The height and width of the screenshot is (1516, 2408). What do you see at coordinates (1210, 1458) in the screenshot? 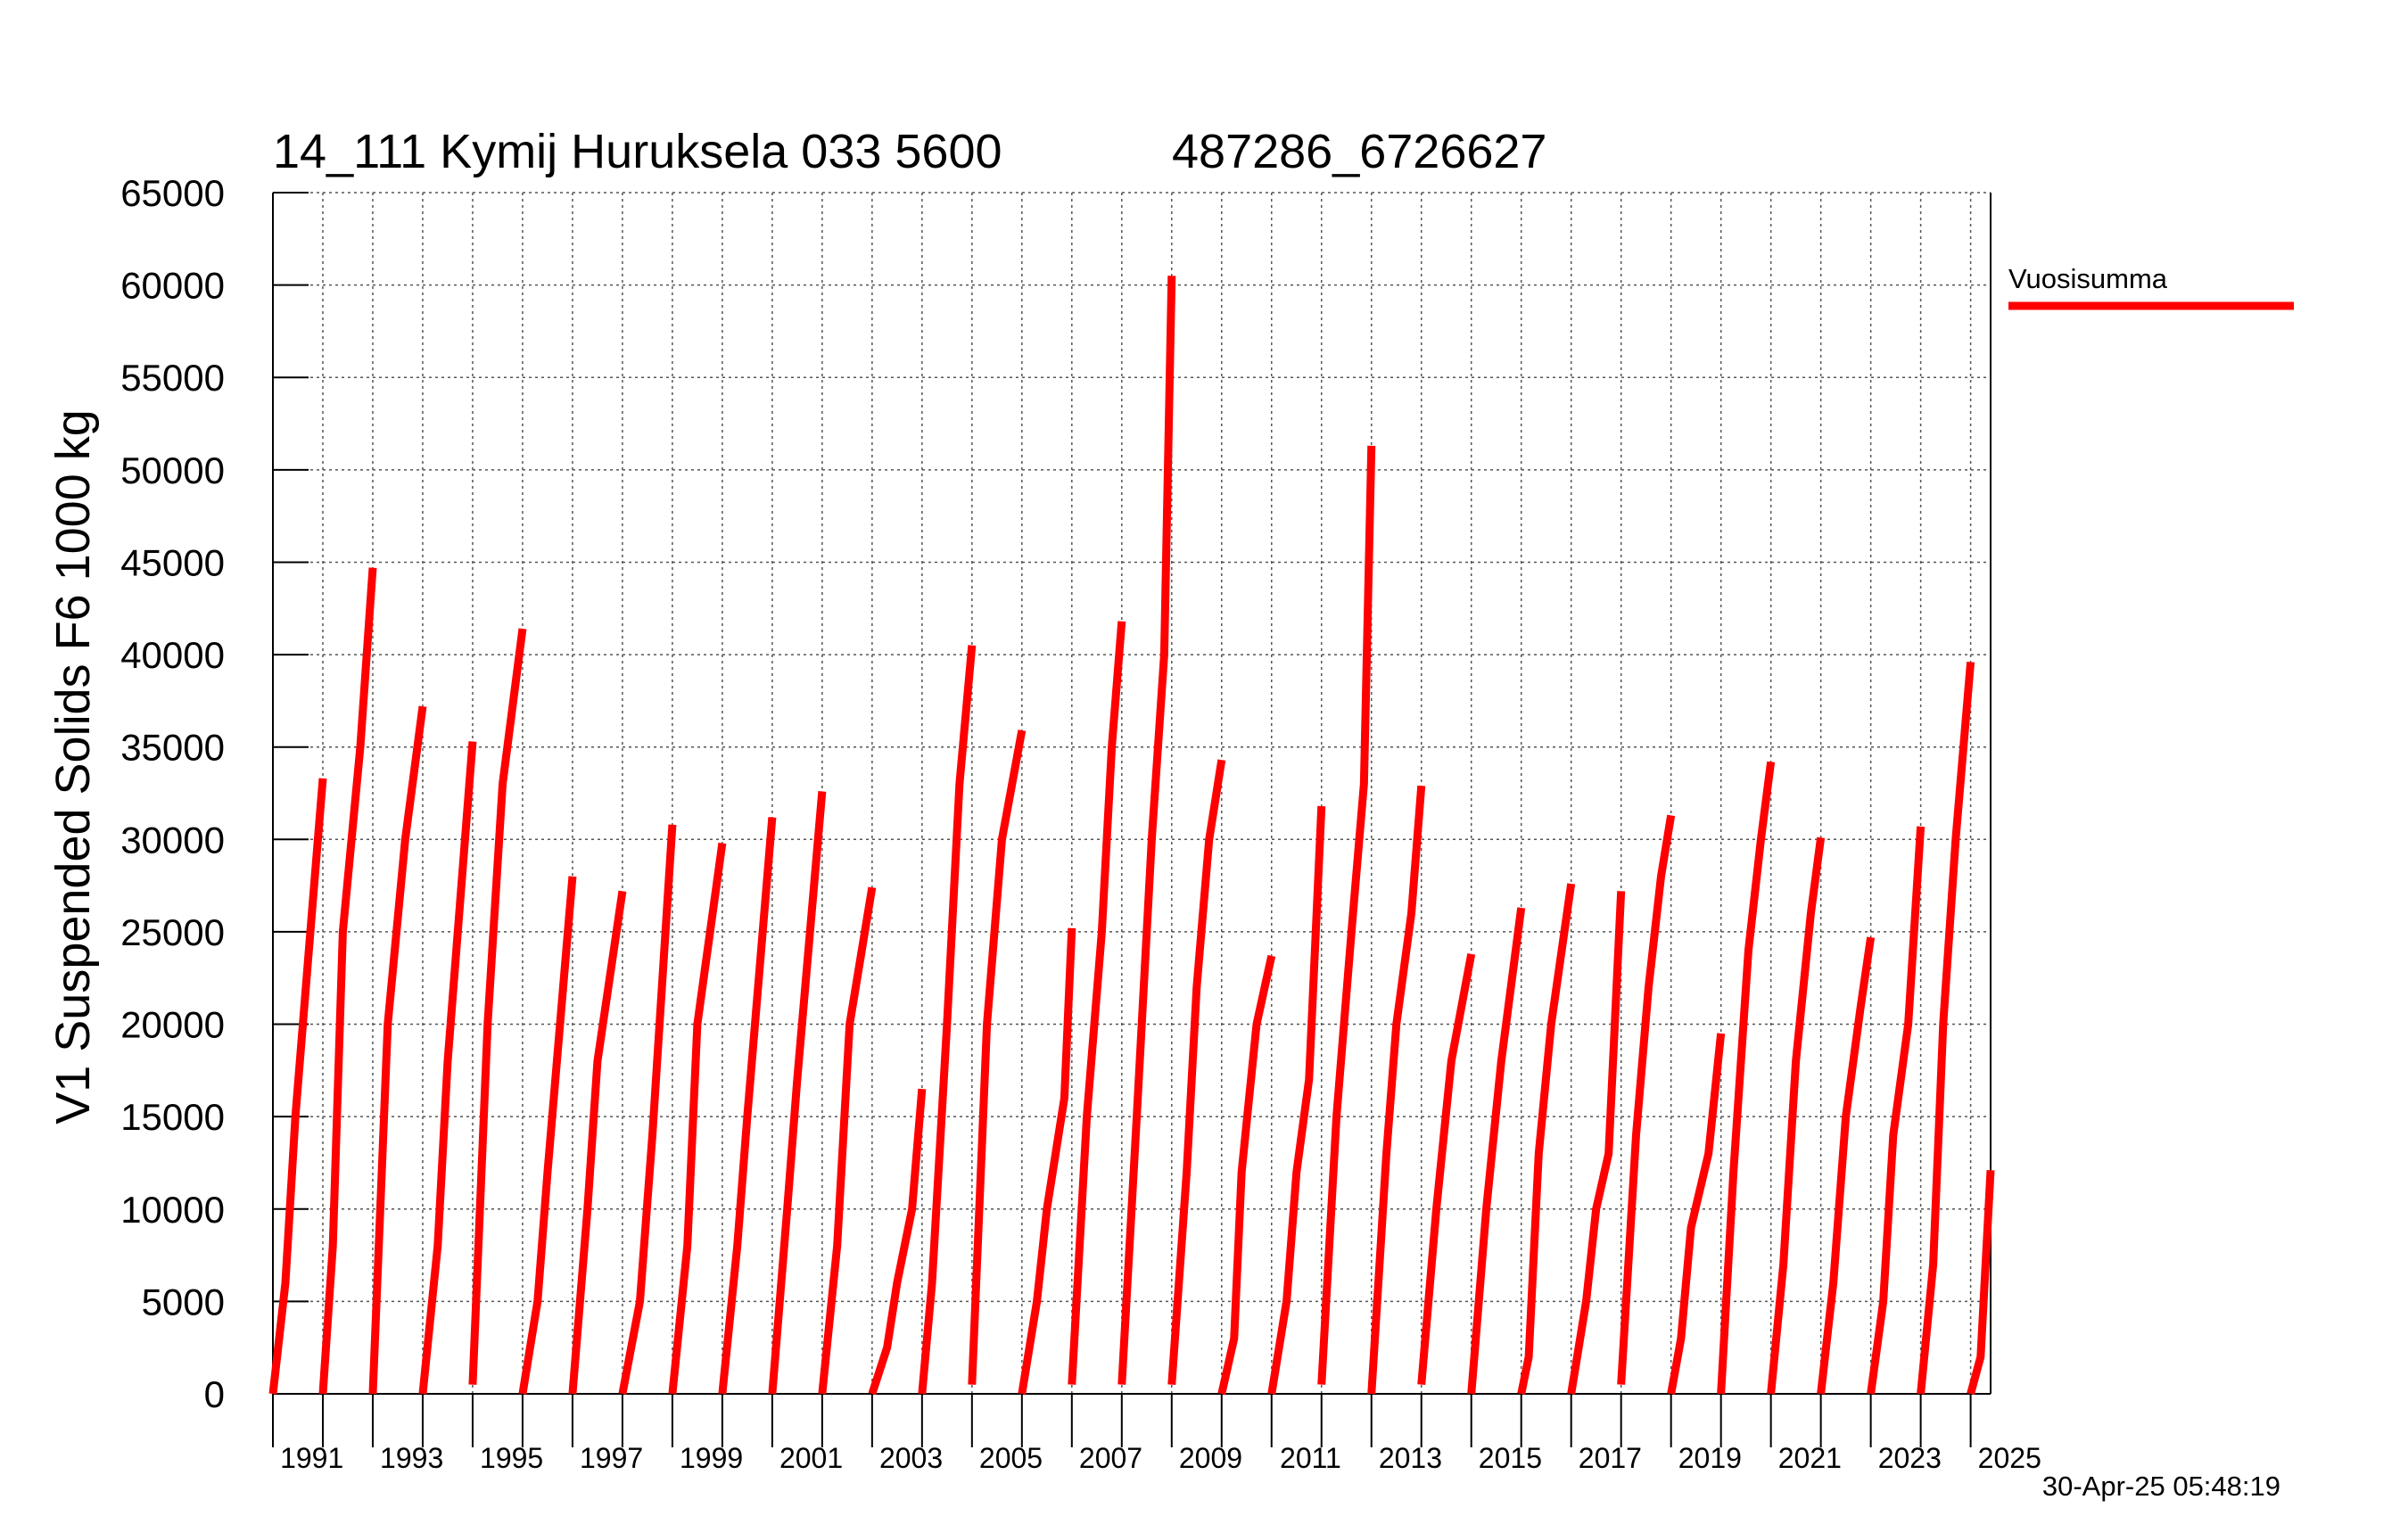
I see `x-tick-label: 2009` at bounding box center [1210, 1458].